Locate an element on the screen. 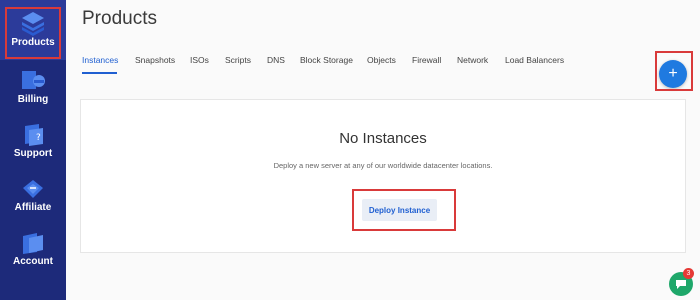  sidebar-item-affiliate: Affiliate is located at coordinates (33, 198).